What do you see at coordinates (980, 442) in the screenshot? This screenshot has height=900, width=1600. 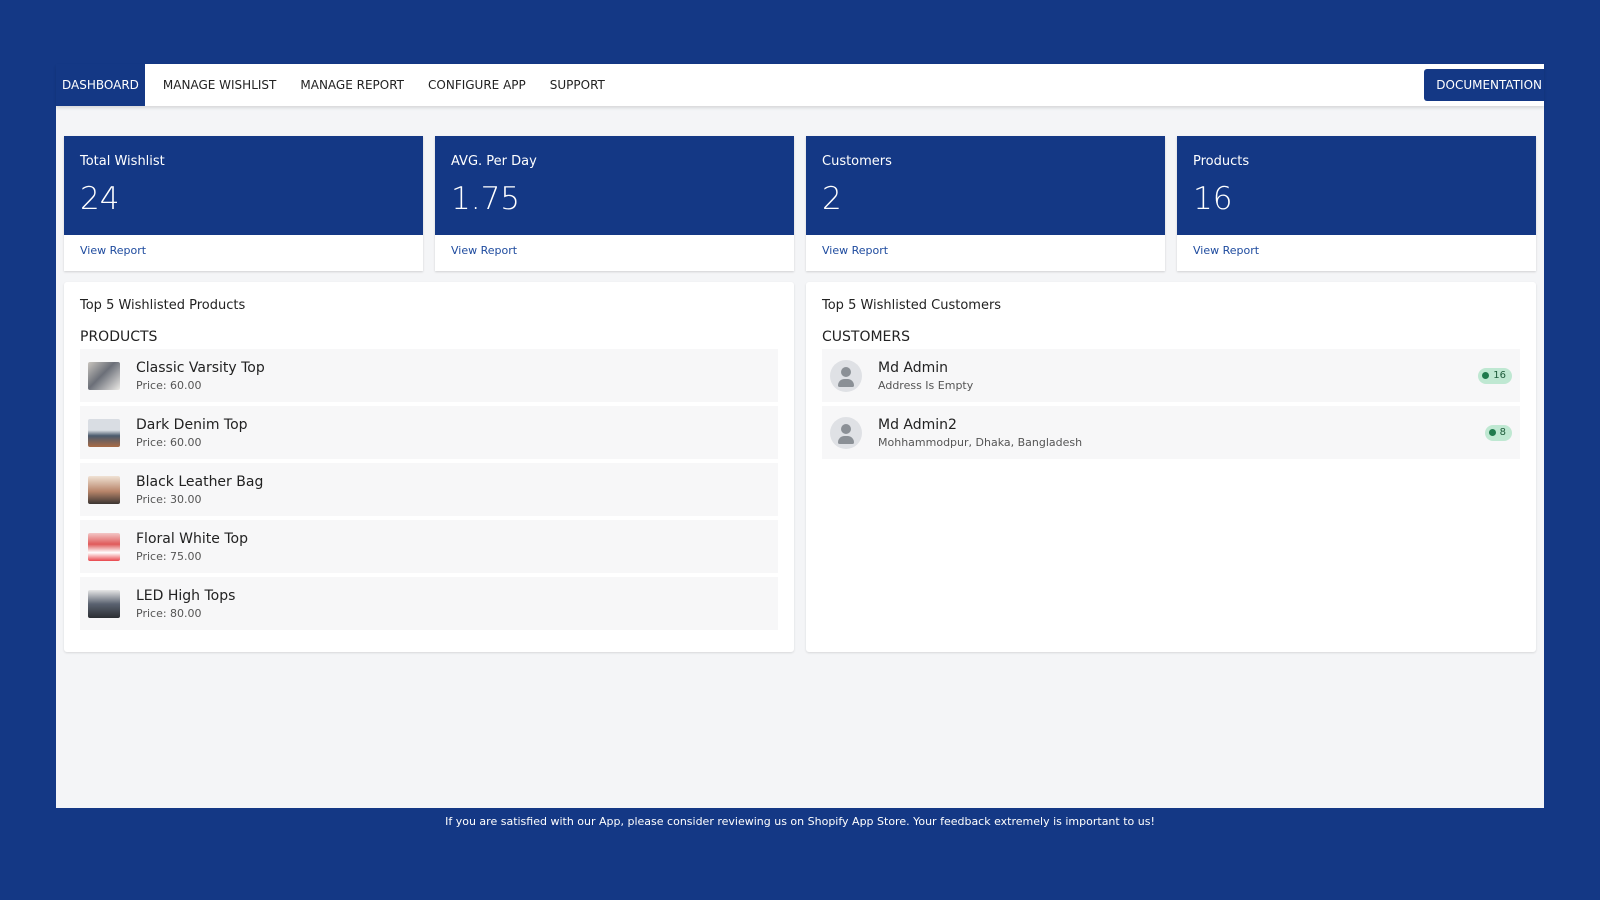 I see `customer-address: Mohhammodpur, Dhaka, Bangladesh` at bounding box center [980, 442].